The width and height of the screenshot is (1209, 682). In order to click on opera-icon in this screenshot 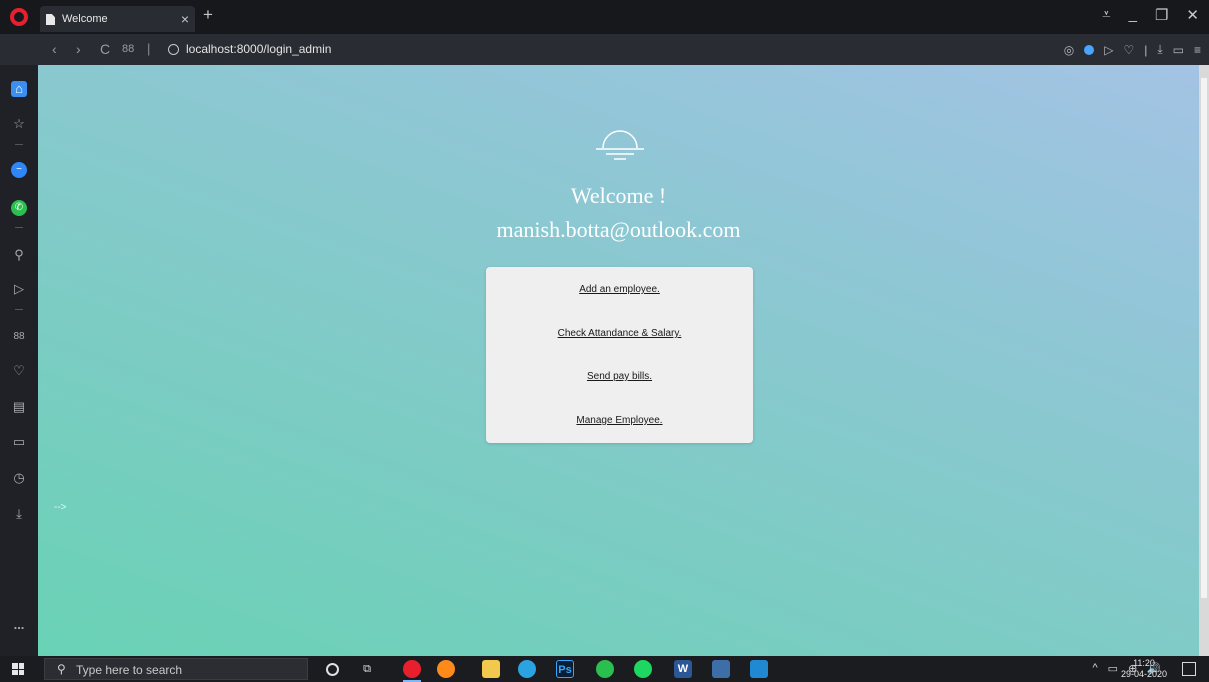, I will do `click(412, 669)`.